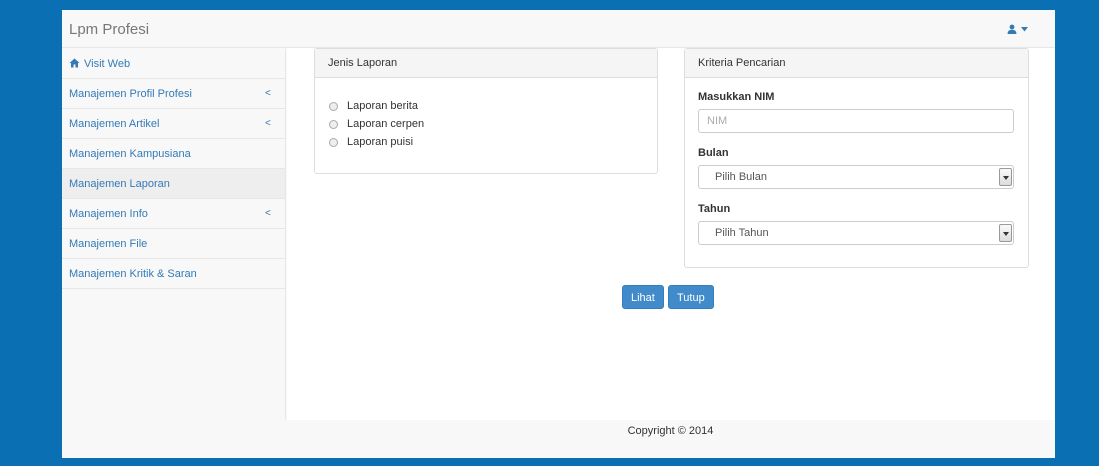  What do you see at coordinates (741, 177) in the screenshot?
I see `bulan-selected-value: Pilih Bulan` at bounding box center [741, 177].